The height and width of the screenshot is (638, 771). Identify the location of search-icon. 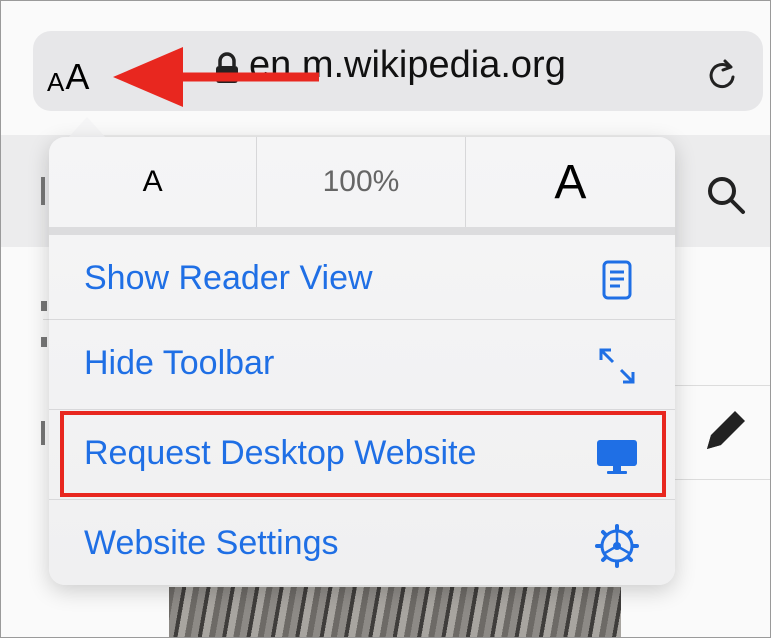
(725, 195).